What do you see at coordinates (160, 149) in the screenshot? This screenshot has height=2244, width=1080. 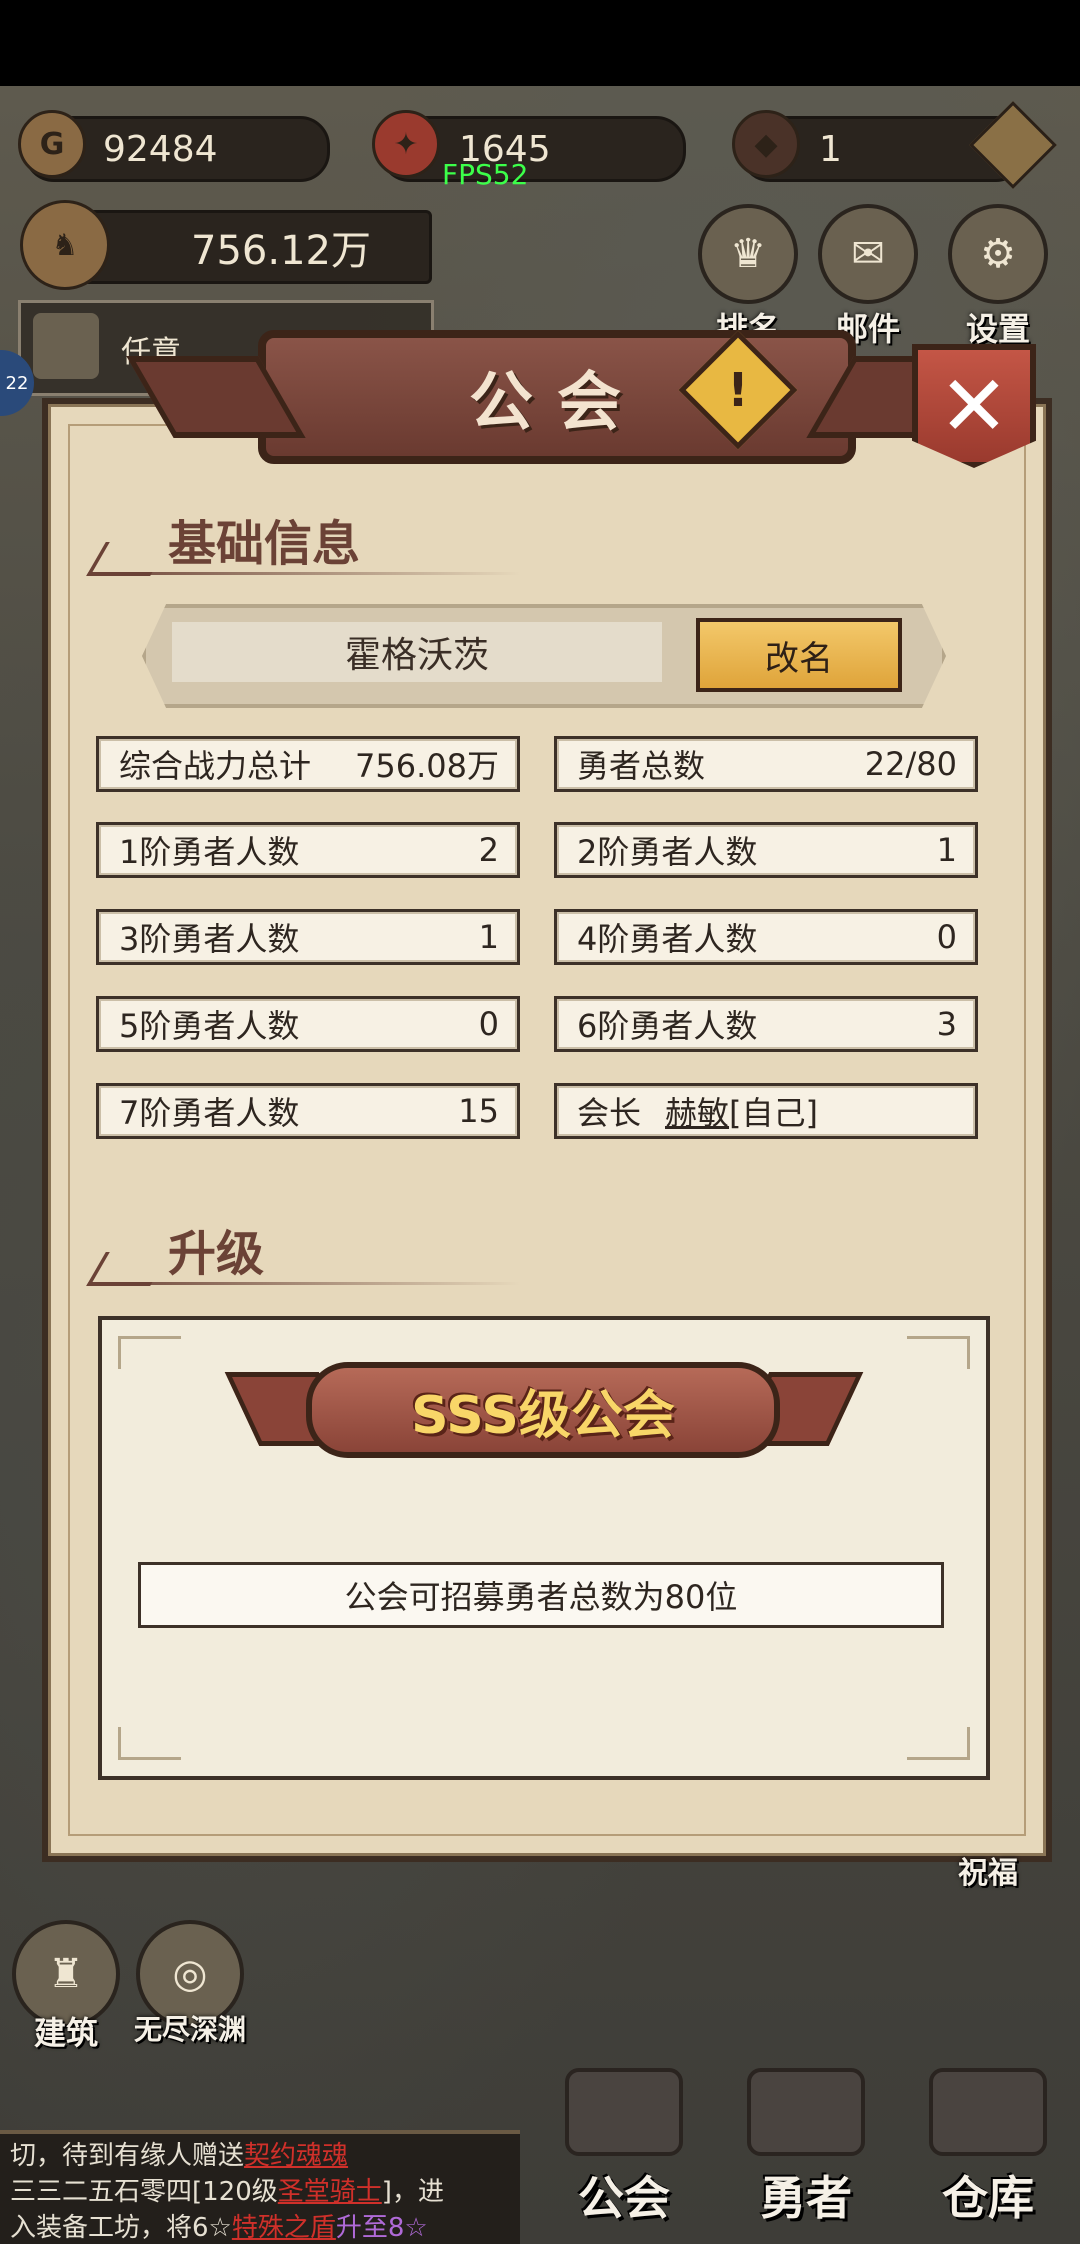 I see `gold-value: 92484` at bounding box center [160, 149].